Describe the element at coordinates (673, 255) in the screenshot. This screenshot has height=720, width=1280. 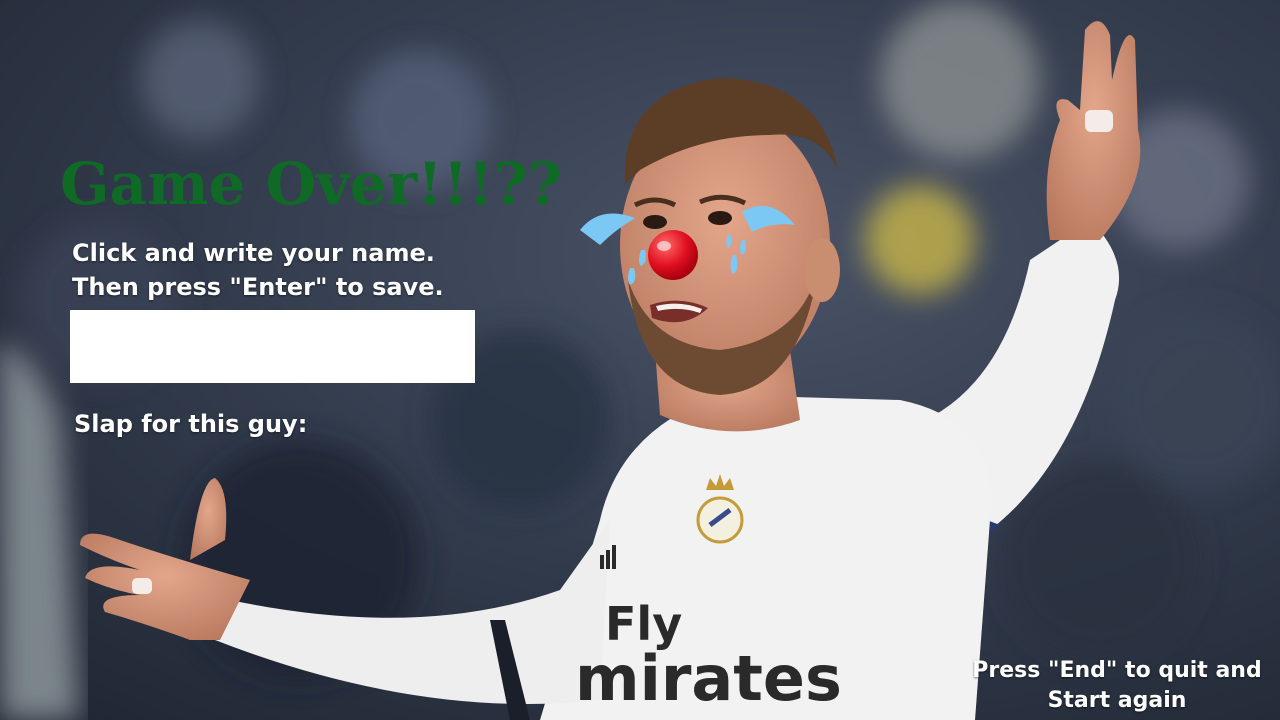
I see `clown-nose-icon` at that location.